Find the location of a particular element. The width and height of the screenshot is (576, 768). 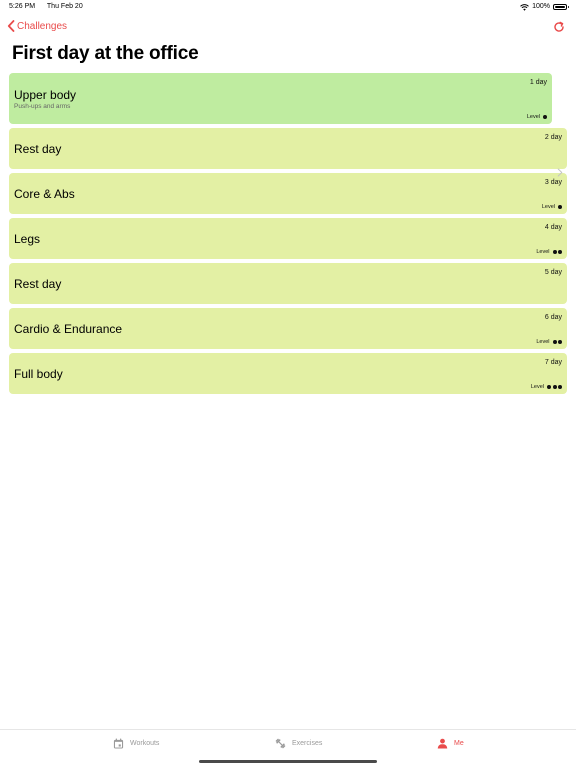

day-name: Full body is located at coordinates (38, 374).